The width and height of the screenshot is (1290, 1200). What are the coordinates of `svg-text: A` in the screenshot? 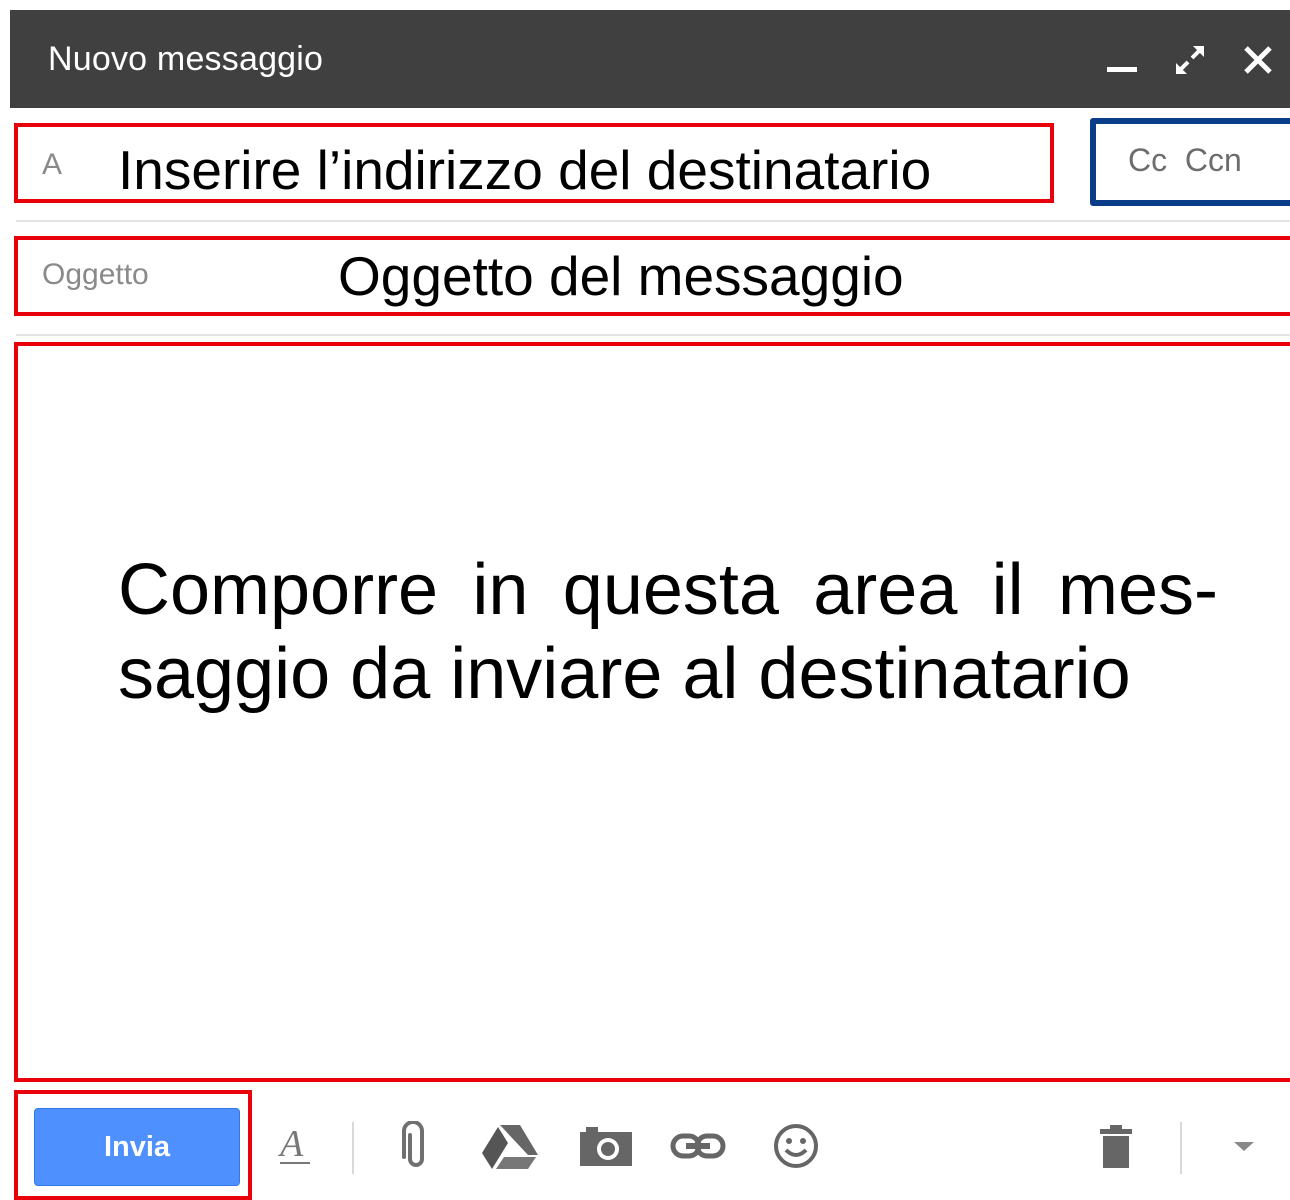 It's located at (290, 1144).